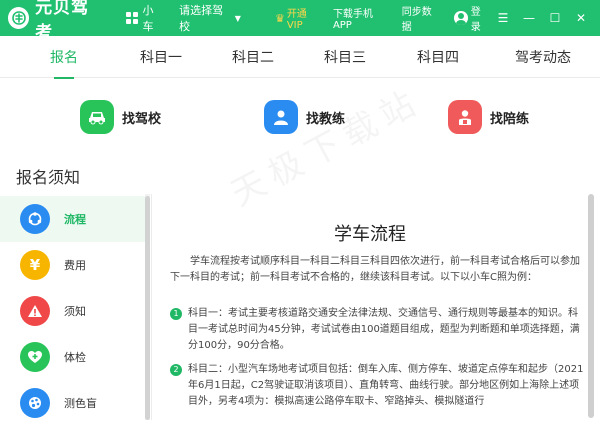 The width and height of the screenshot is (600, 426). Describe the element at coordinates (281, 117) in the screenshot. I see `coach-icon` at that location.